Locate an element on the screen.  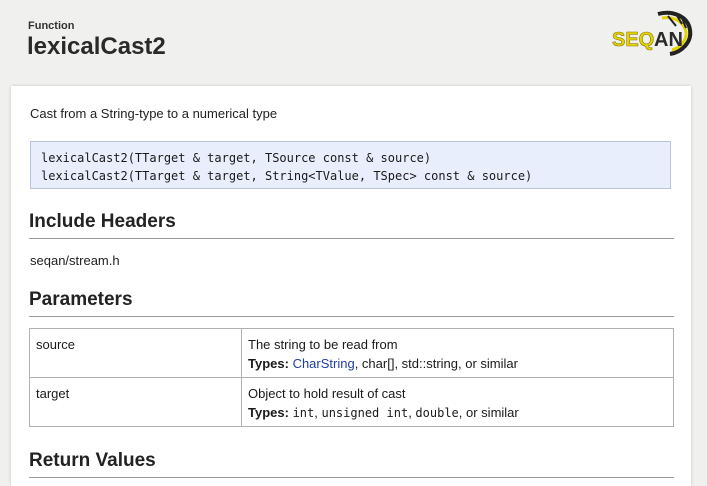
param-description: Object to hold result of cast is located at coordinates (327, 393).